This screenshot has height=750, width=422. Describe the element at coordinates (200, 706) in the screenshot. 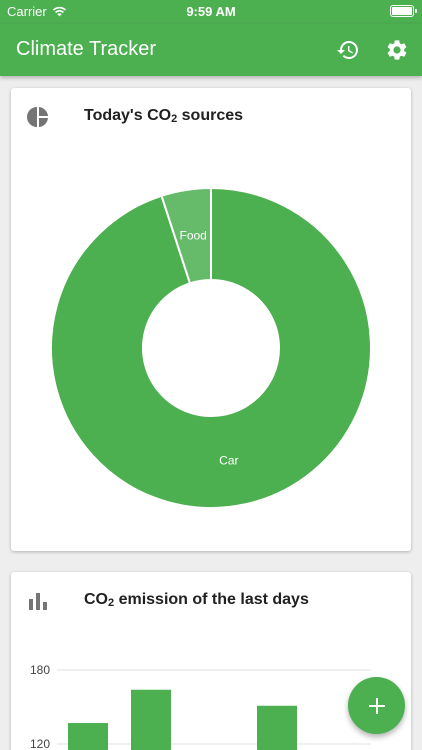

I see `emissions-bar-chart: 120 180` at that location.